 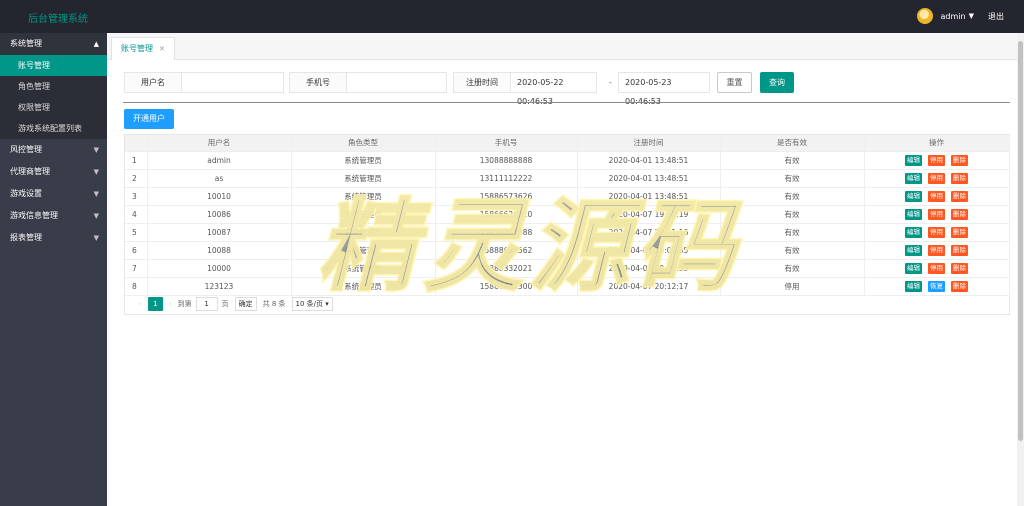 I want to click on sidebar-group-game-info: 游戏信息管理 ▼, so click(x=53, y=216).